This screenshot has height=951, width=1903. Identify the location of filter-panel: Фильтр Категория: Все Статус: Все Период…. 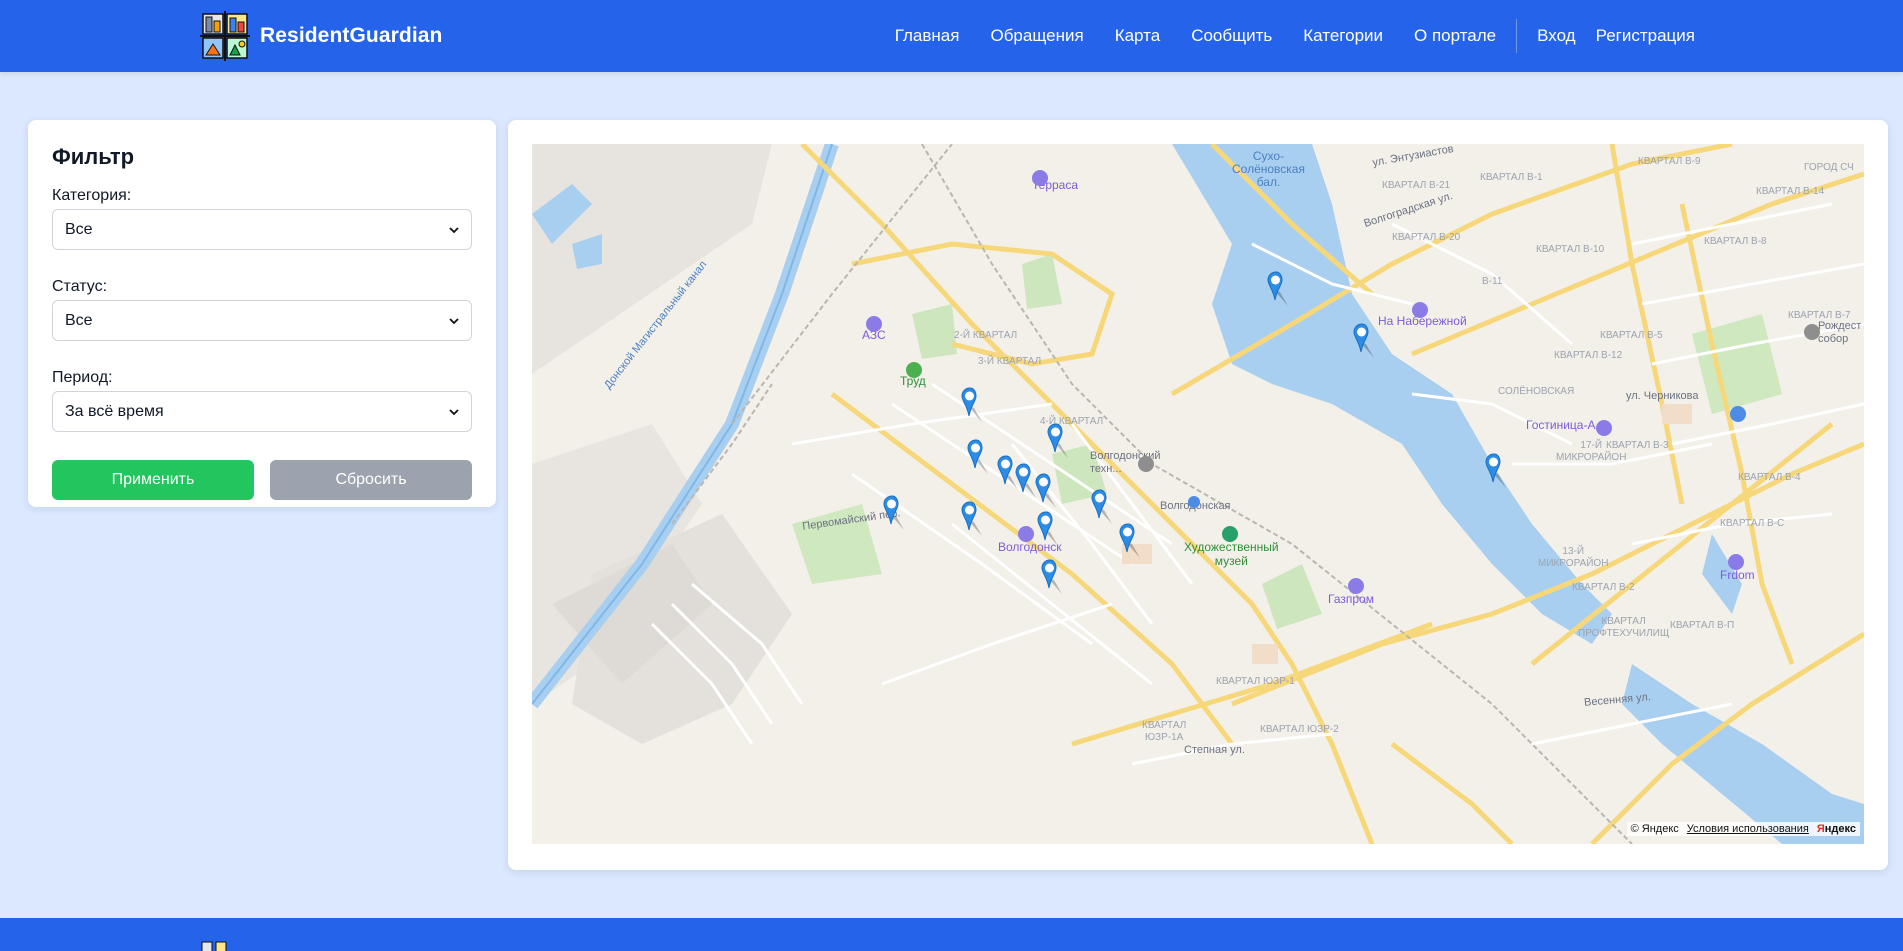
(262, 313).